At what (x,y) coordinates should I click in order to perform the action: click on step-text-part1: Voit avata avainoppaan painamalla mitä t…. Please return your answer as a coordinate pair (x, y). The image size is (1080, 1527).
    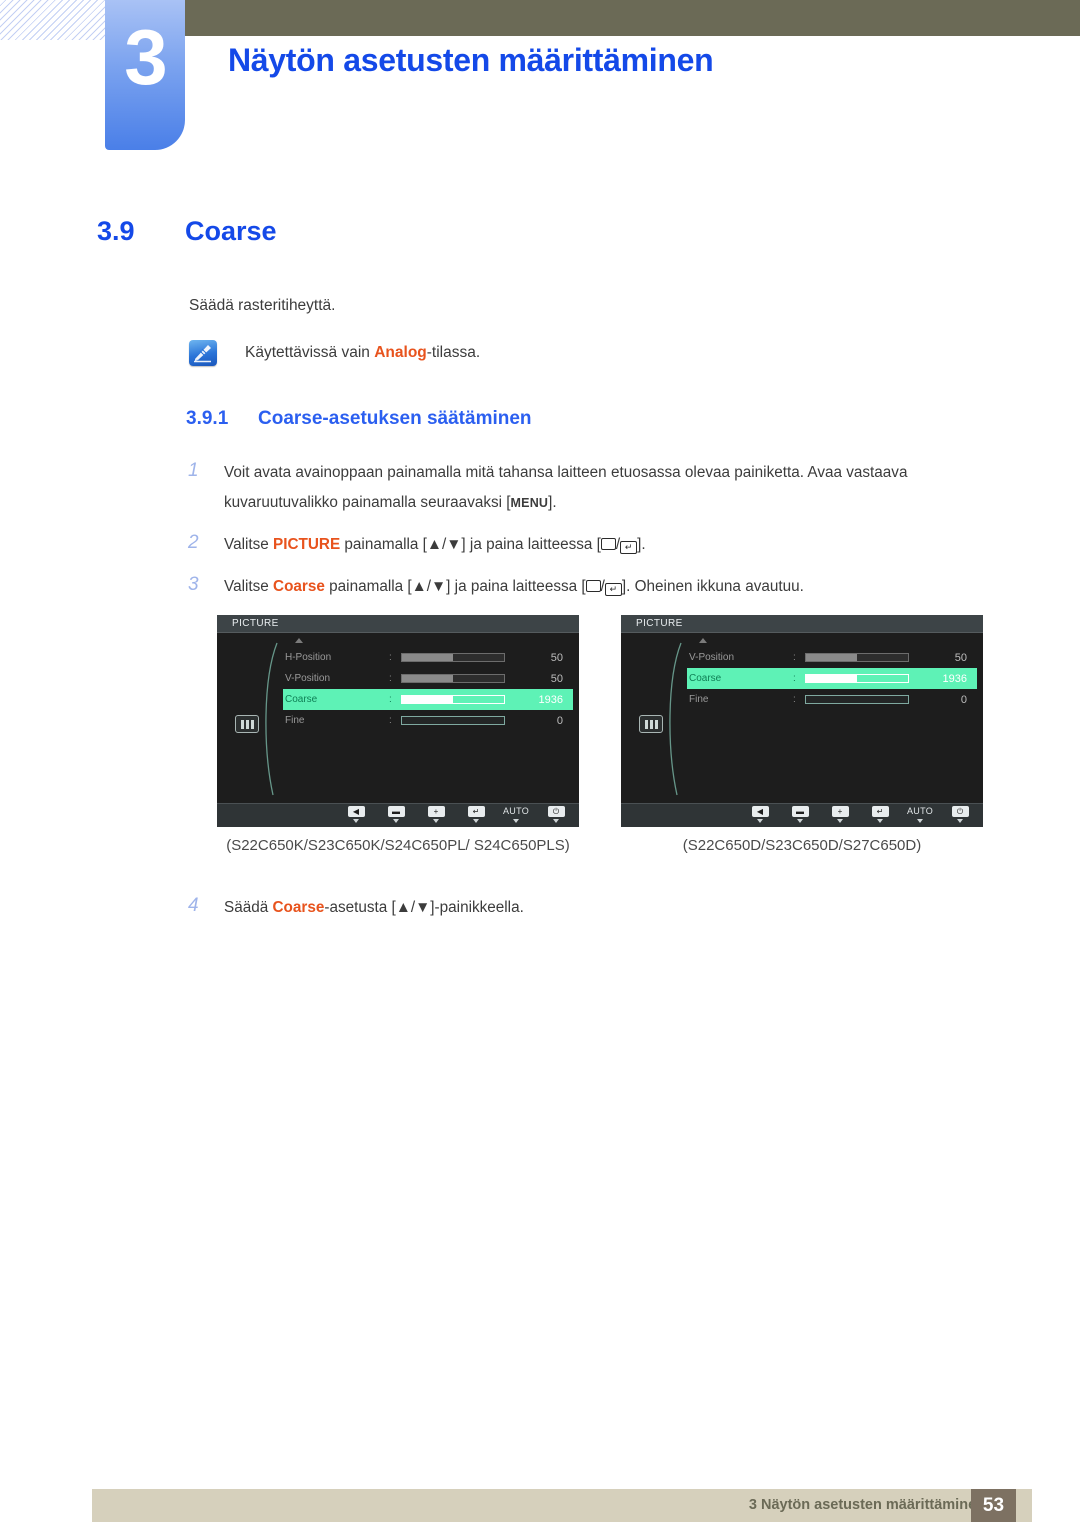
    Looking at the image, I should click on (566, 487).